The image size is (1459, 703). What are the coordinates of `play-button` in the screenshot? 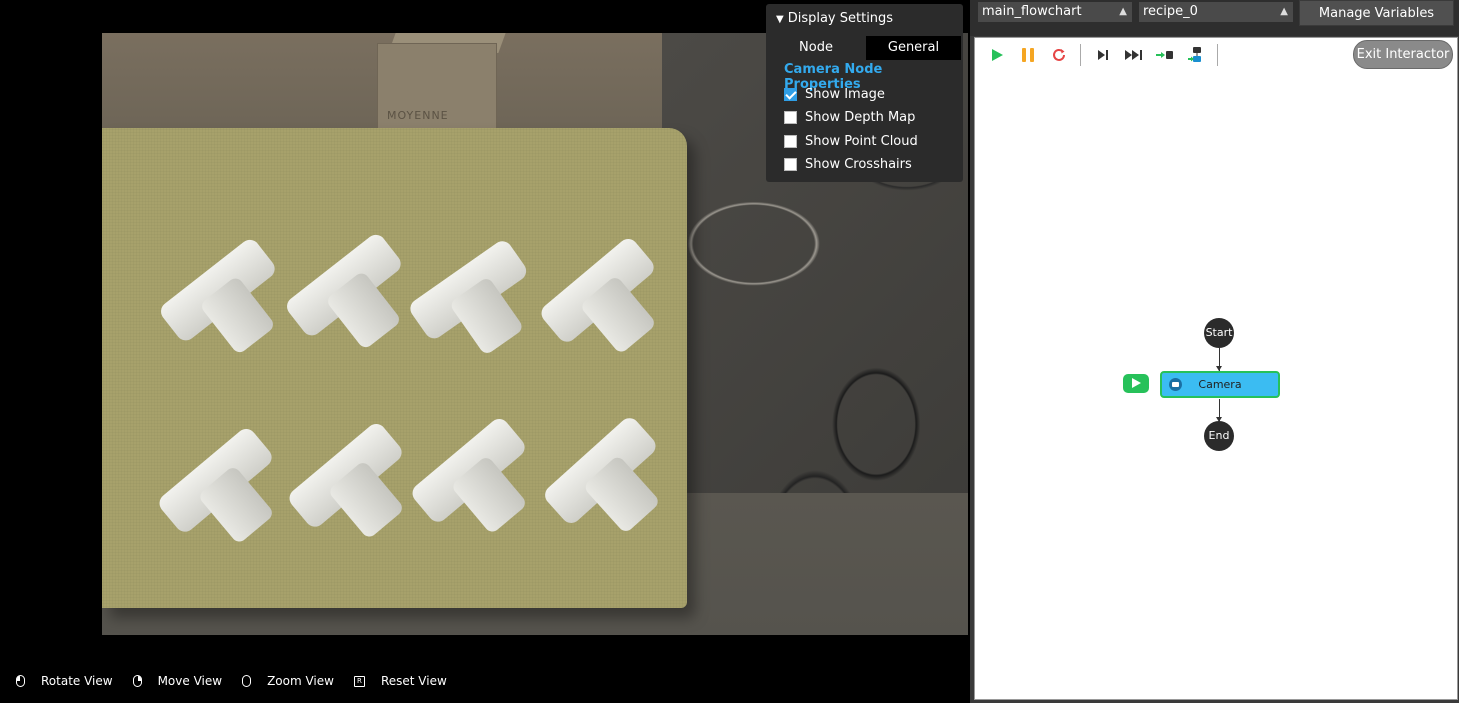 It's located at (997, 55).